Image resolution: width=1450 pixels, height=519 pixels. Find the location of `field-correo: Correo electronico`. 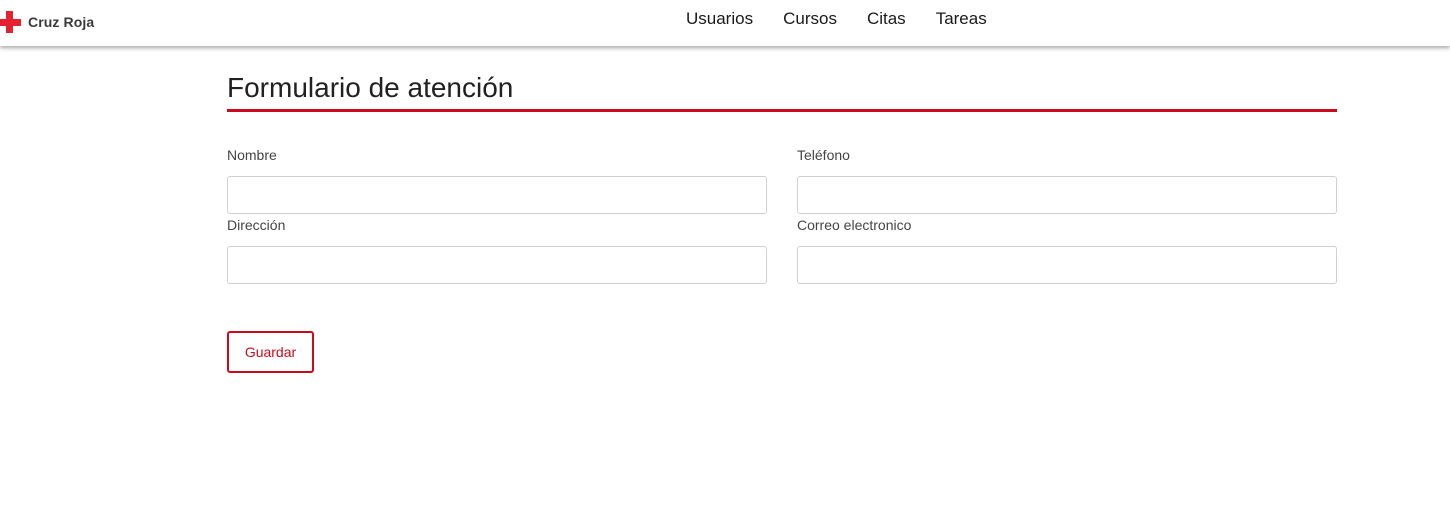

field-correo: Correo electronico is located at coordinates (1067, 250).